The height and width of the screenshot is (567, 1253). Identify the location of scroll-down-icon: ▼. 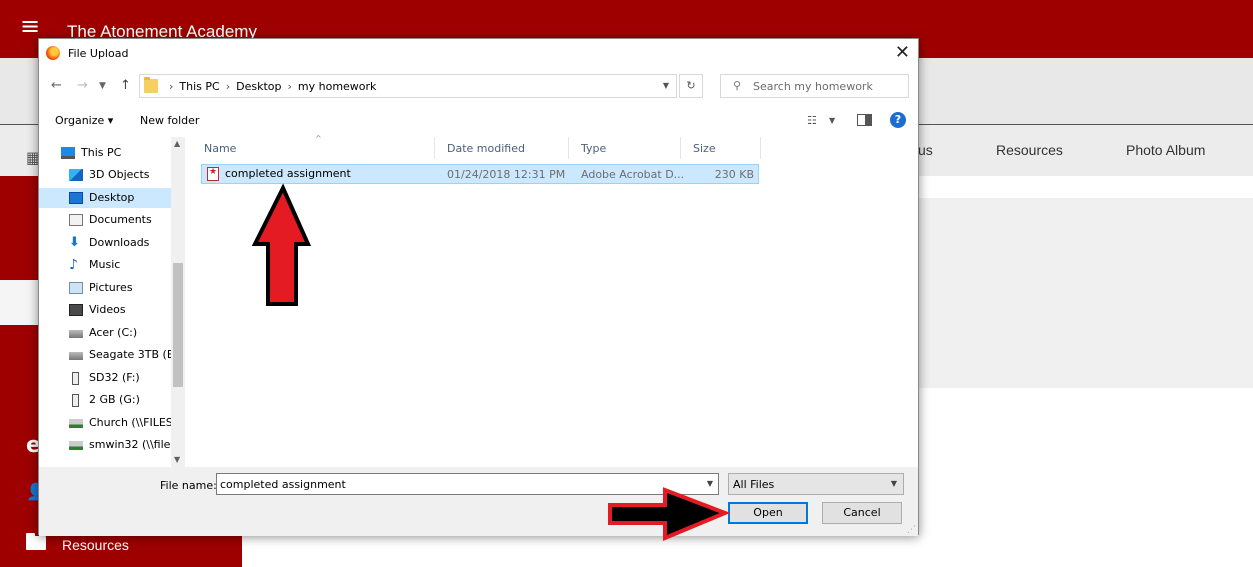
(177, 459).